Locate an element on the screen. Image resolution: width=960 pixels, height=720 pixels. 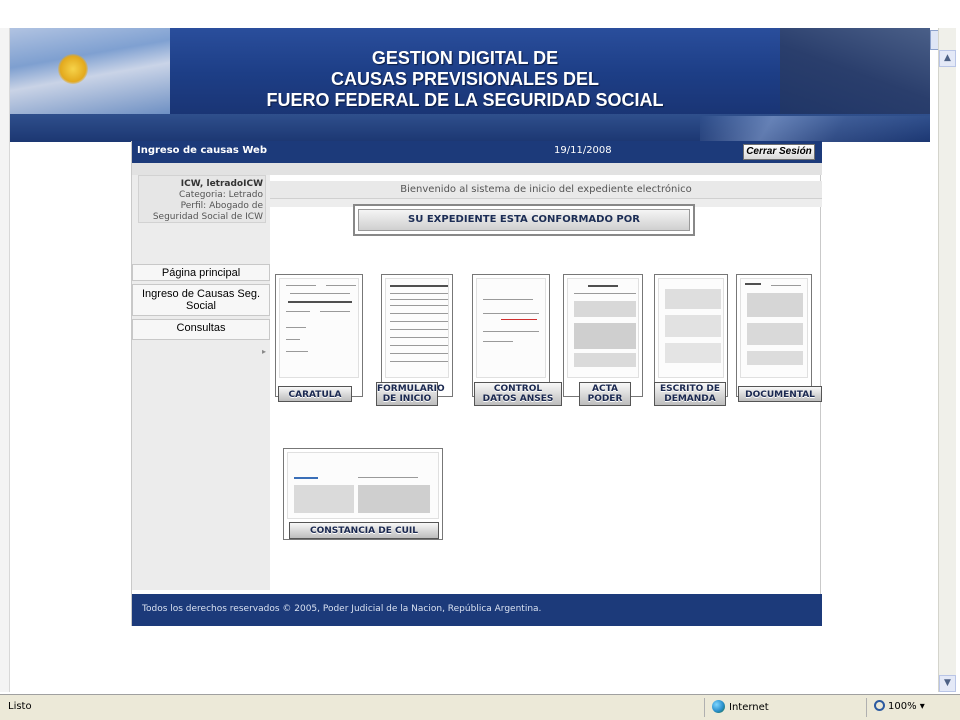
browser-status-bar: Listo Internet 100% ▾ is located at coordinates (480, 707).